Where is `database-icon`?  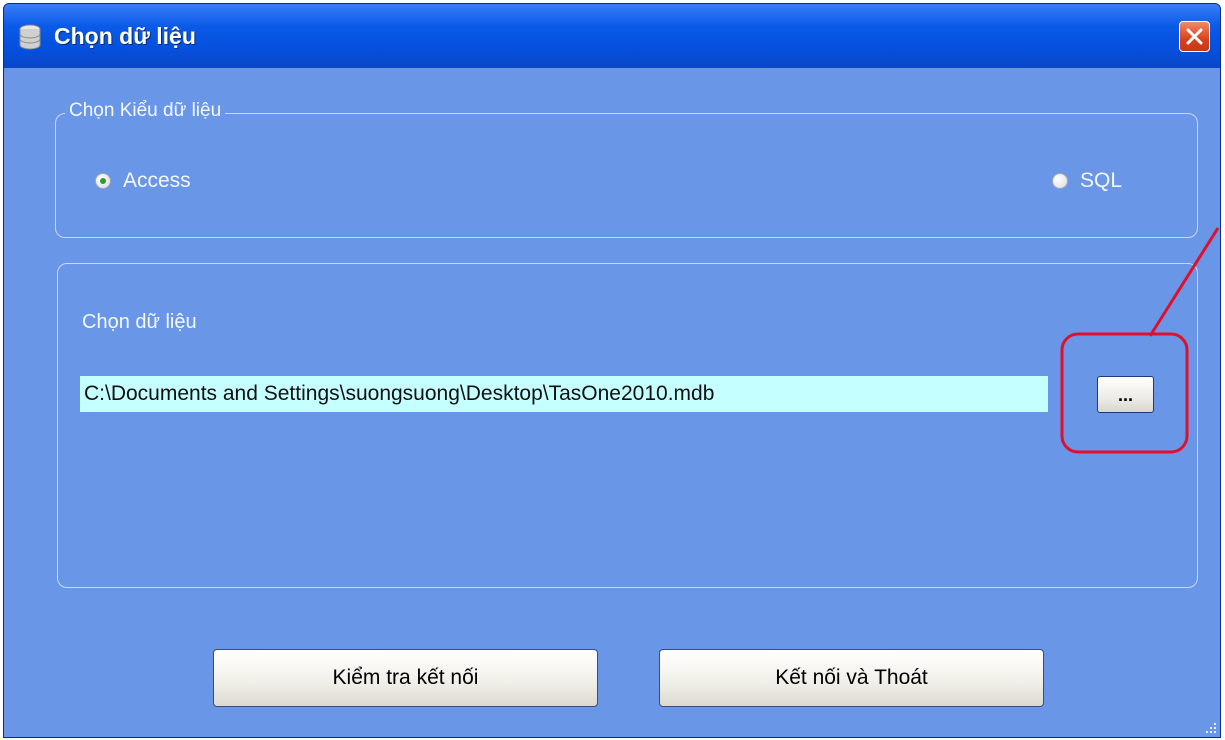
database-icon is located at coordinates (30, 37).